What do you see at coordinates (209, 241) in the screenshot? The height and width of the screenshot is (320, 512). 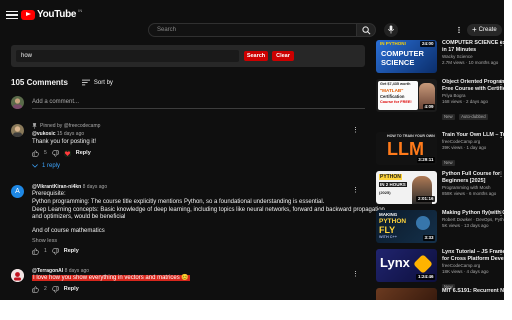 I see `show-less-button: Show less` at bounding box center [209, 241].